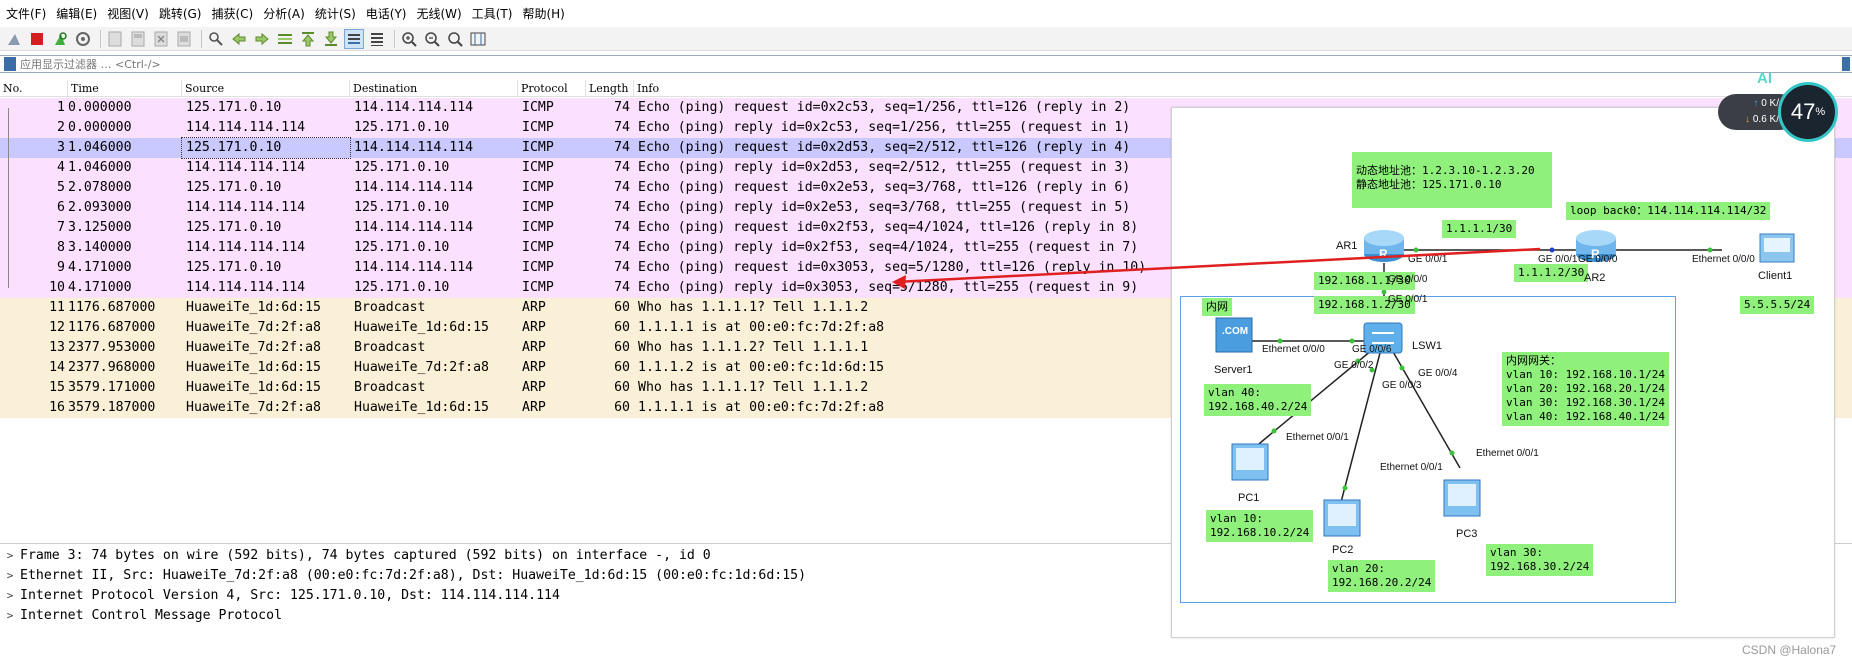 The width and height of the screenshot is (1852, 667). Describe the element at coordinates (1243, 88) in the screenshot. I see `column-header-info: Info` at that location.